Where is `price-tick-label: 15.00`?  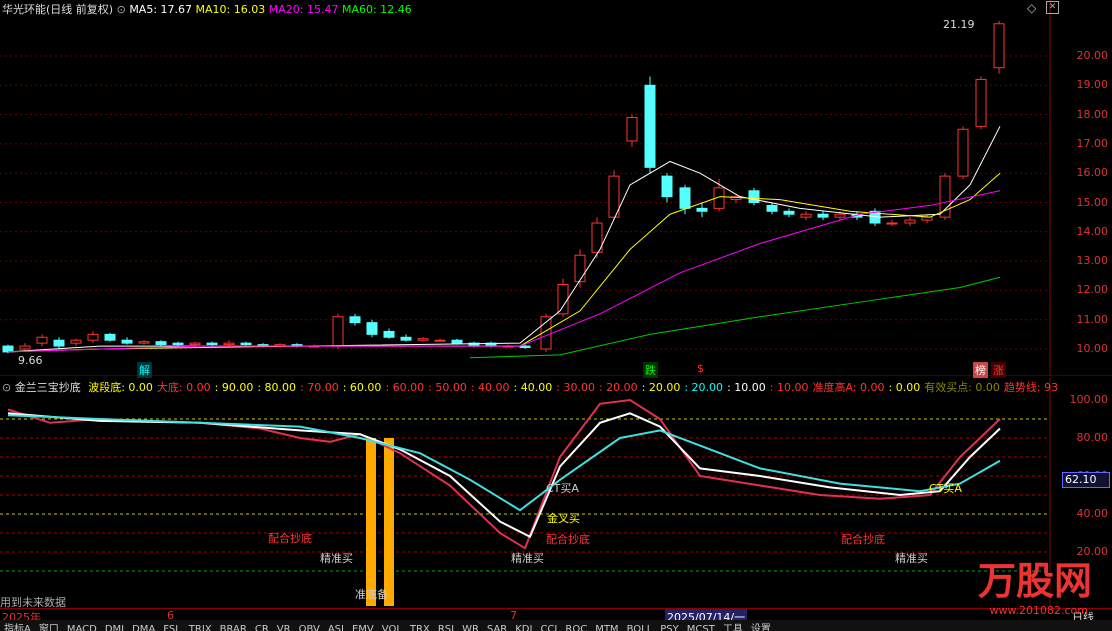
price-tick-label: 15.00 is located at coordinates (1092, 202).